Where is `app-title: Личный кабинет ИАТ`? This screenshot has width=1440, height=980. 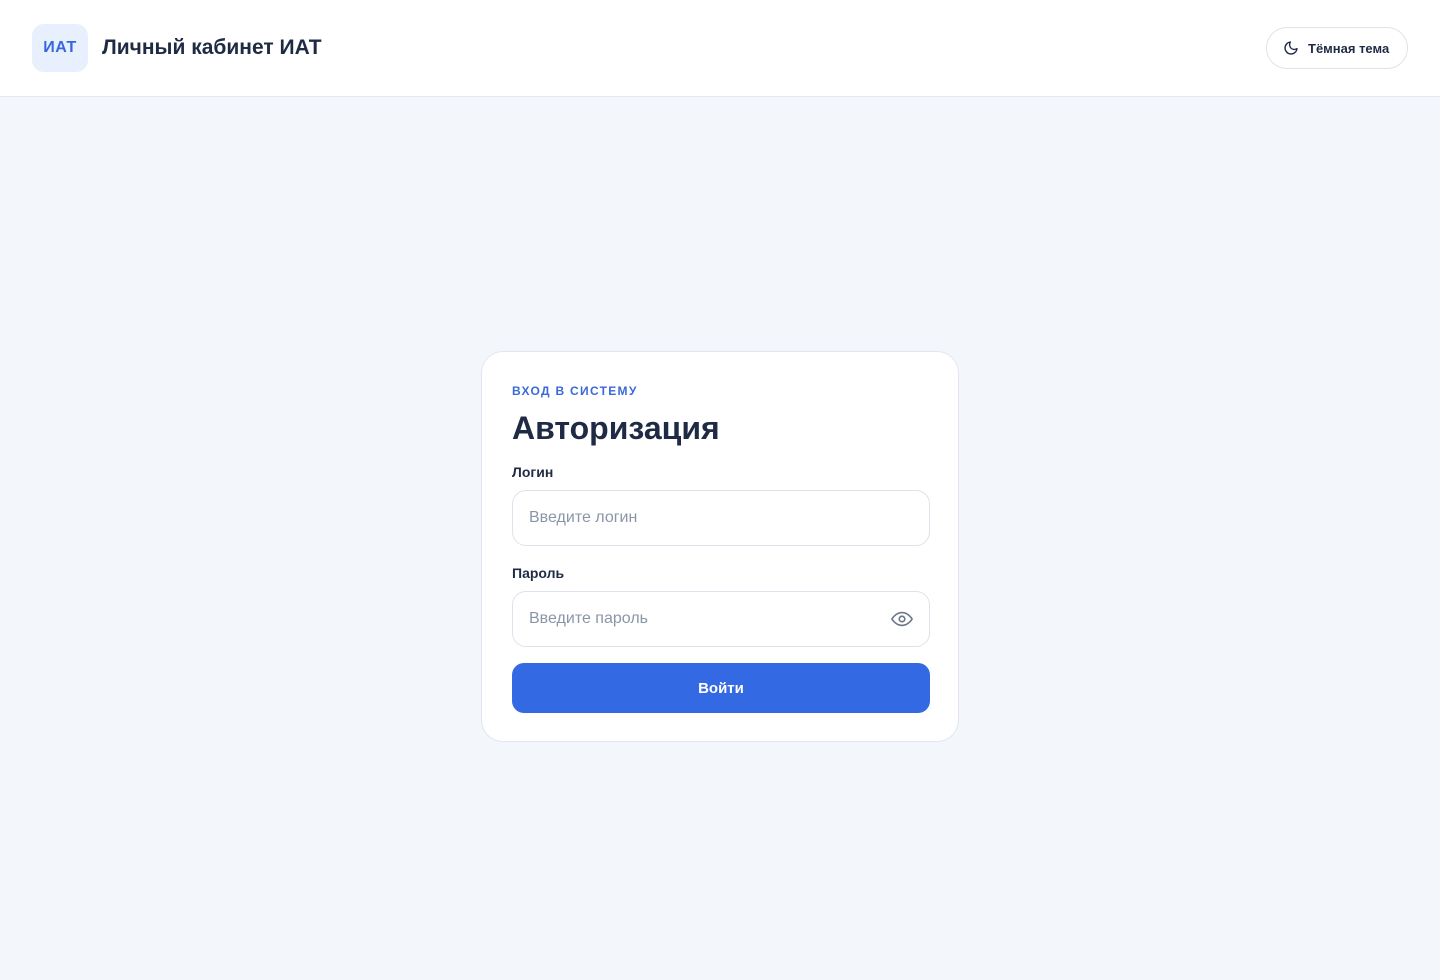 app-title: Личный кабинет ИАТ is located at coordinates (212, 47).